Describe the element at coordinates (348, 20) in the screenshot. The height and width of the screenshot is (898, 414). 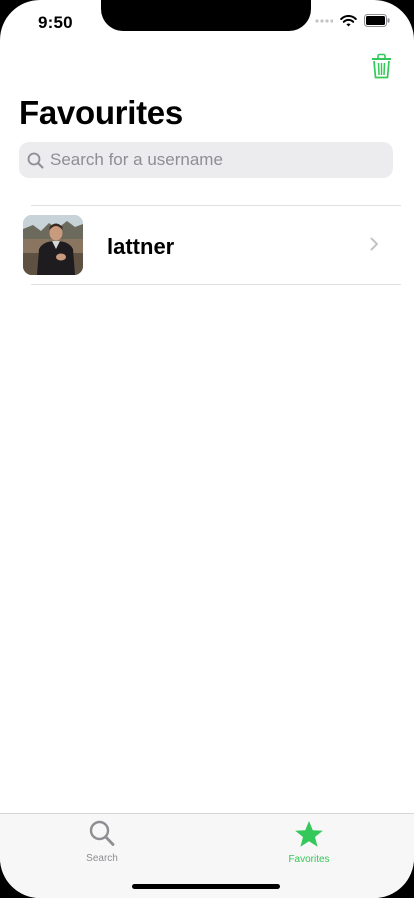
I see `wifi-icon` at that location.